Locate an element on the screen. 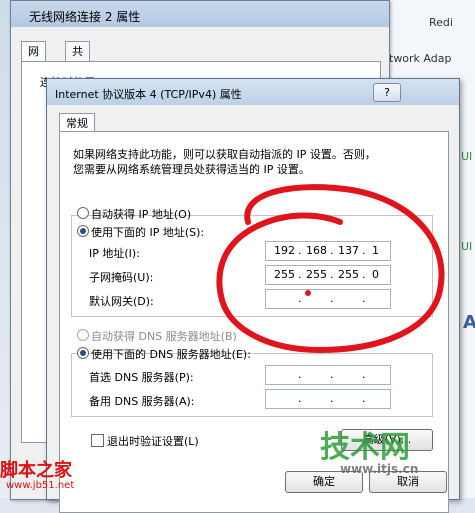 The height and width of the screenshot is (513, 475). watermark-itjs: 技术网 is located at coordinates (365, 447).